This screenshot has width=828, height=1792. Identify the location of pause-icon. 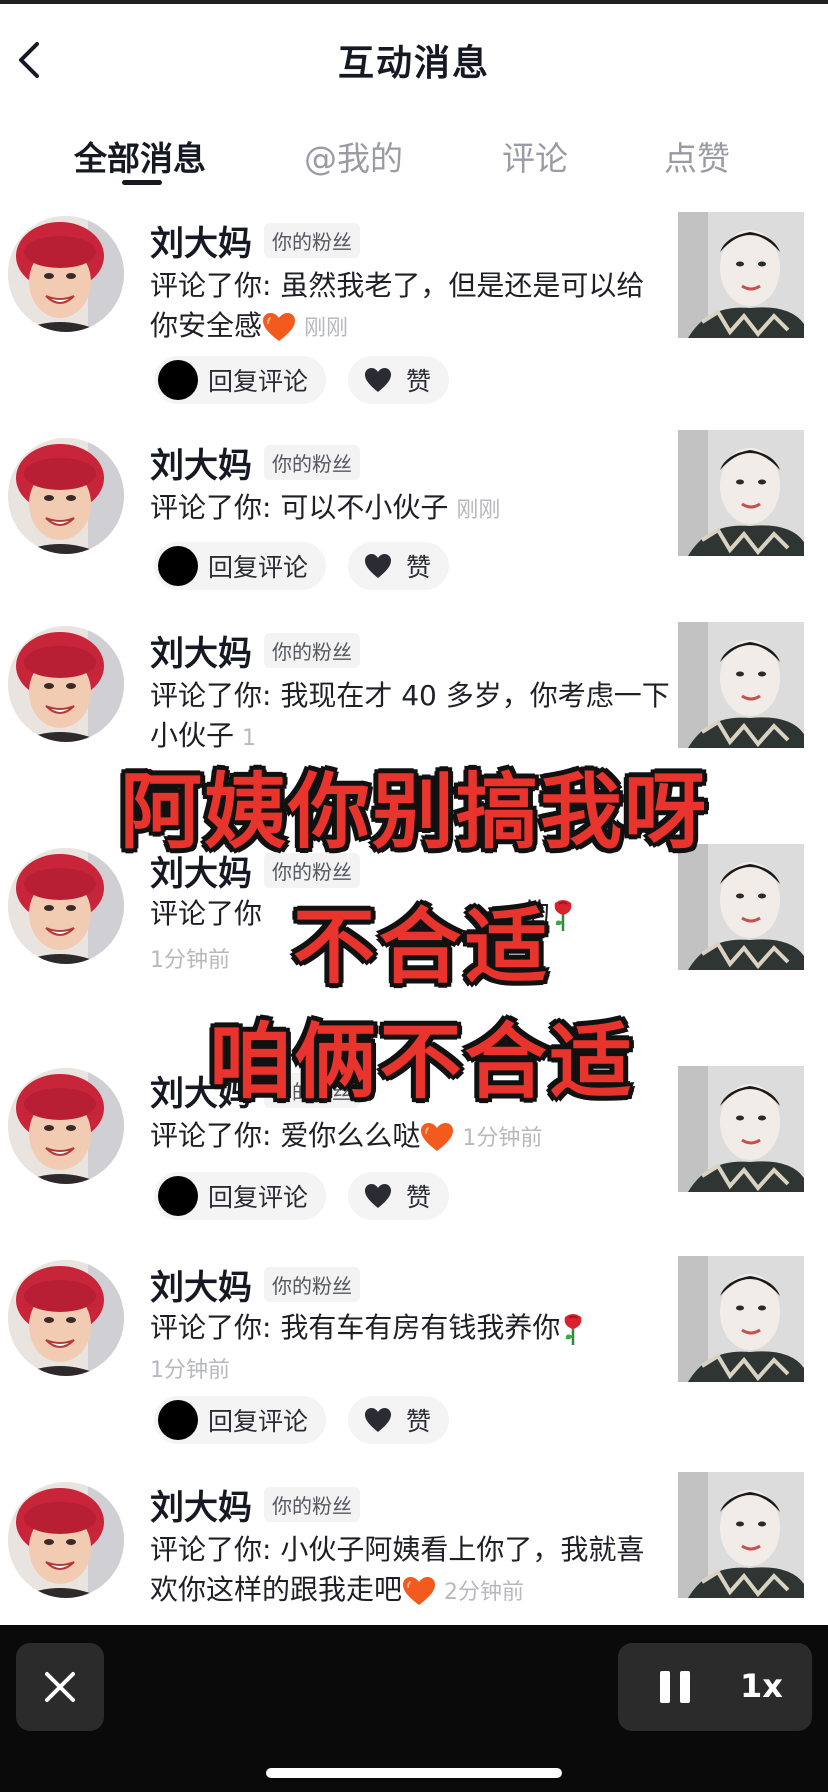
(675, 1687).